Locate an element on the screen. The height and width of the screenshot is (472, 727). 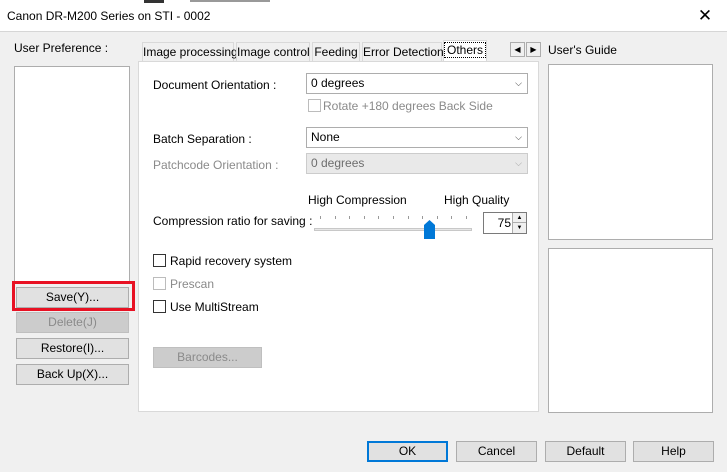
batch-separation-select: None ⌵ is located at coordinates (417, 137).